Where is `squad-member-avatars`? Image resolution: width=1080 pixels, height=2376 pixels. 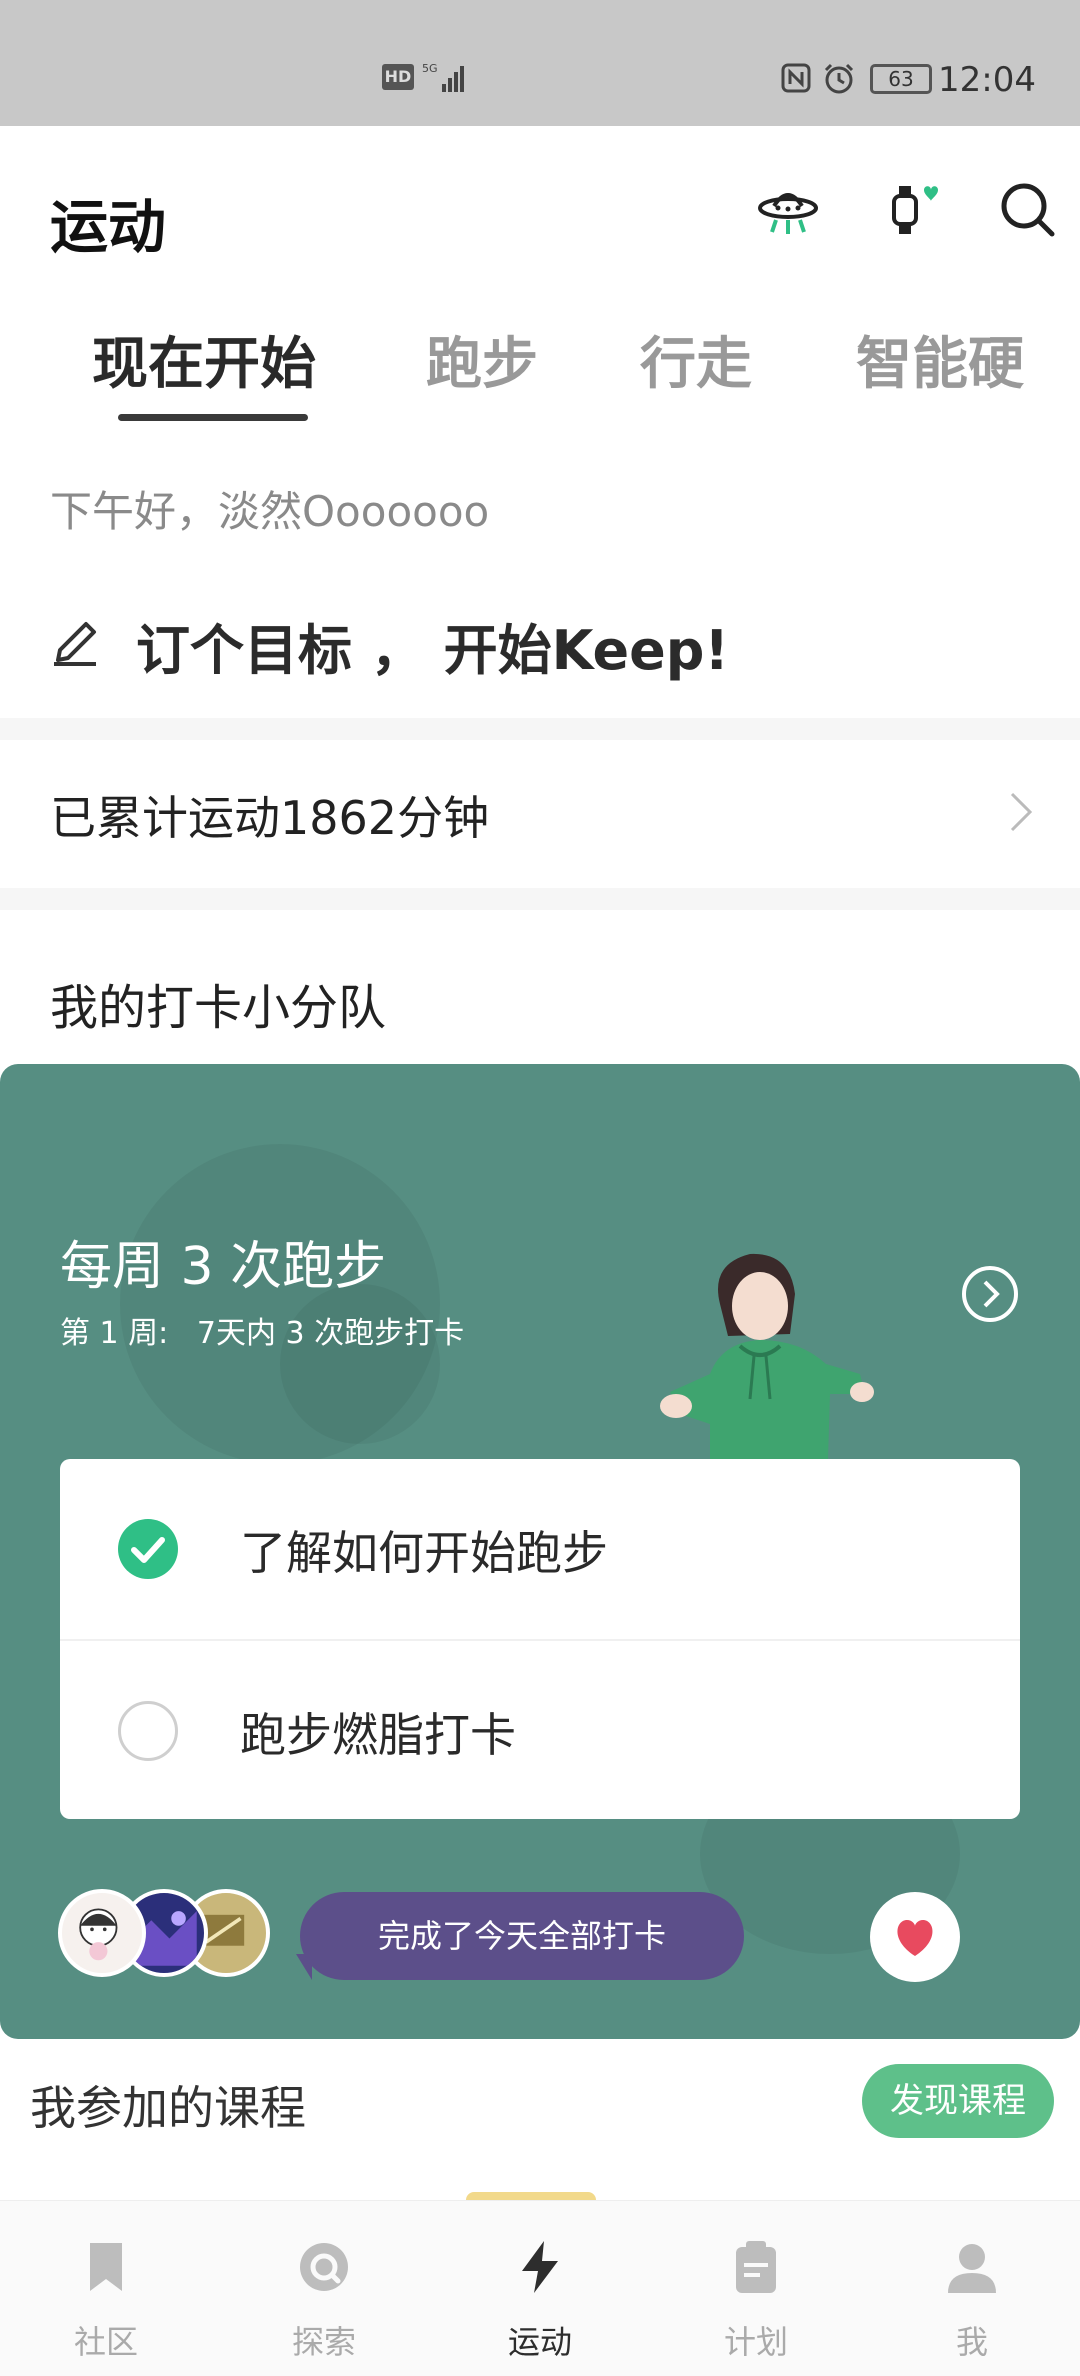
squad-member-avatars is located at coordinates (168, 1934).